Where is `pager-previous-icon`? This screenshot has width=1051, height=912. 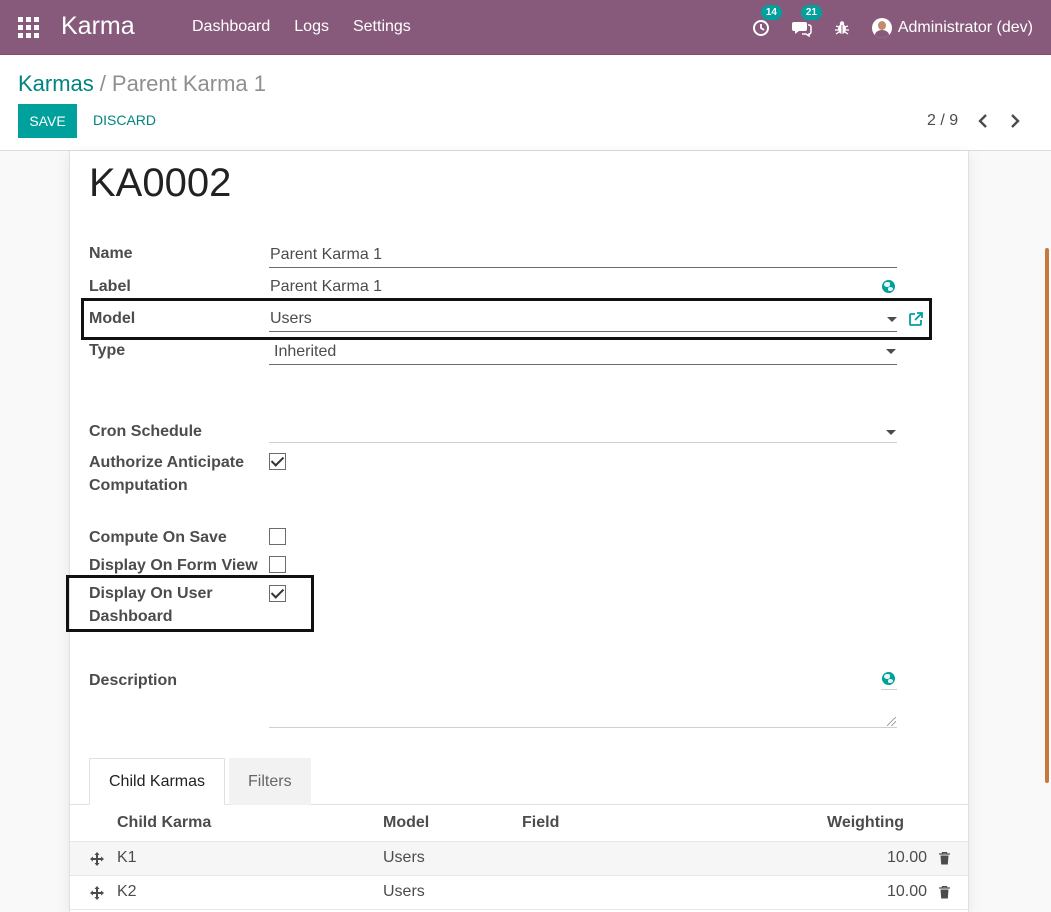 pager-previous-icon is located at coordinates (983, 121).